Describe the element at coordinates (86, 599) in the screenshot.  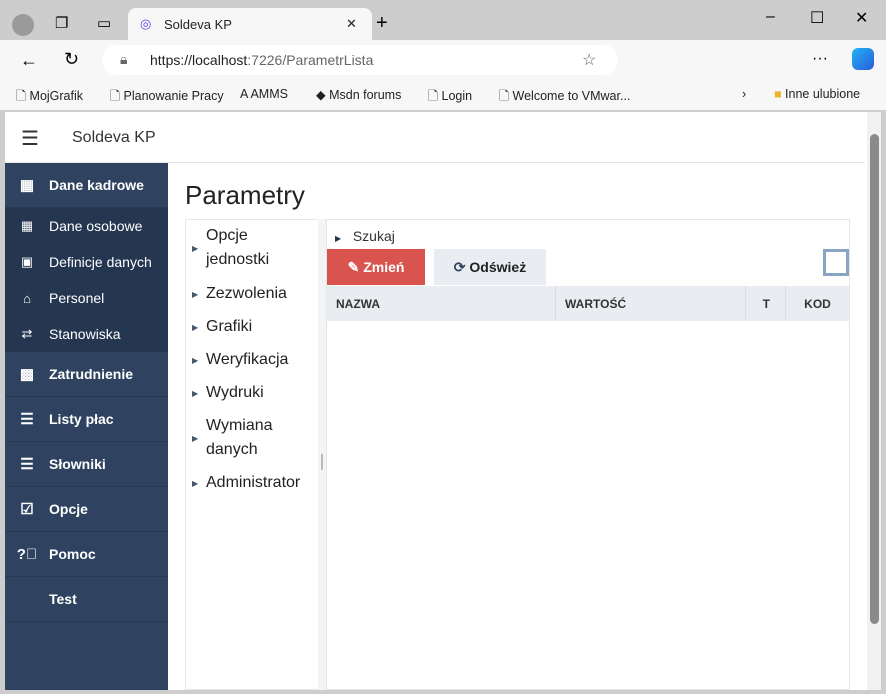
I see `sidebar-item: Test` at that location.